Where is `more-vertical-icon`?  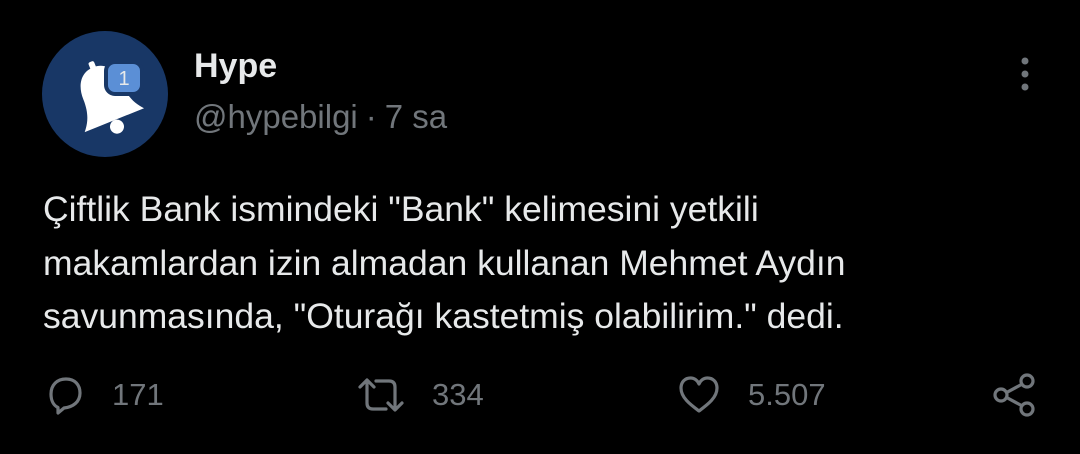
more-vertical-icon is located at coordinates (1025, 74).